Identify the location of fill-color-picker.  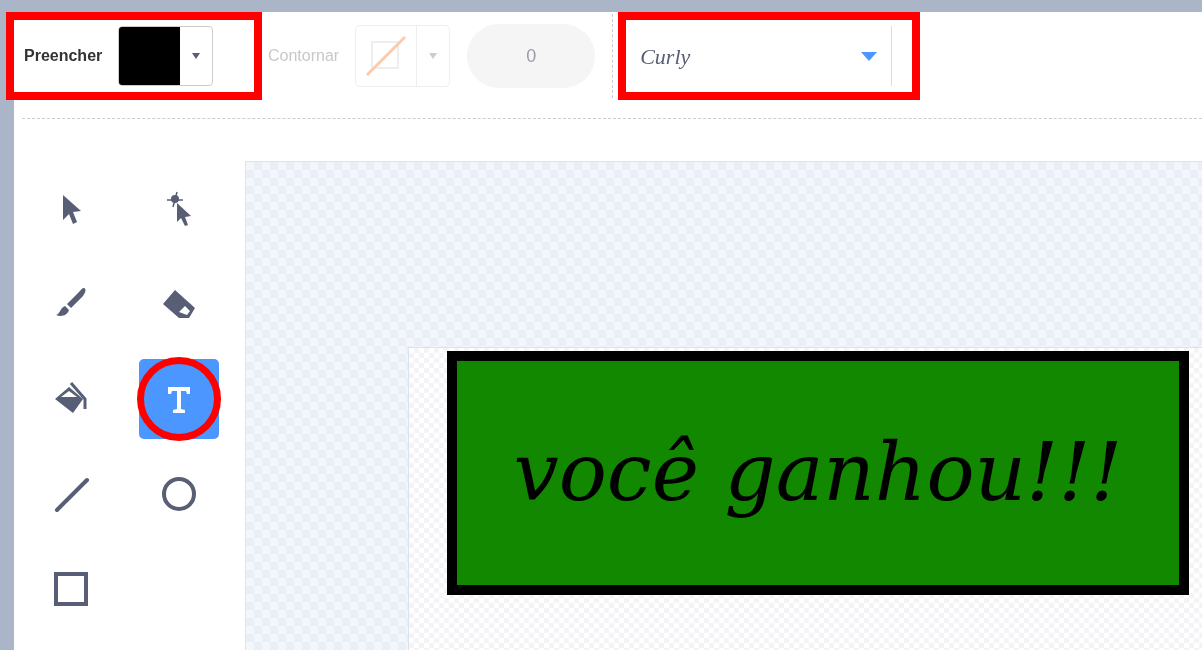
(166, 56).